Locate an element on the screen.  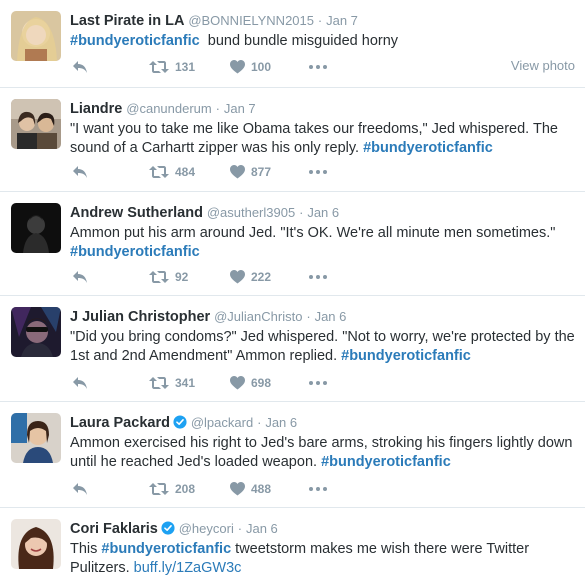
like-count: 488 is located at coordinates (261, 489).